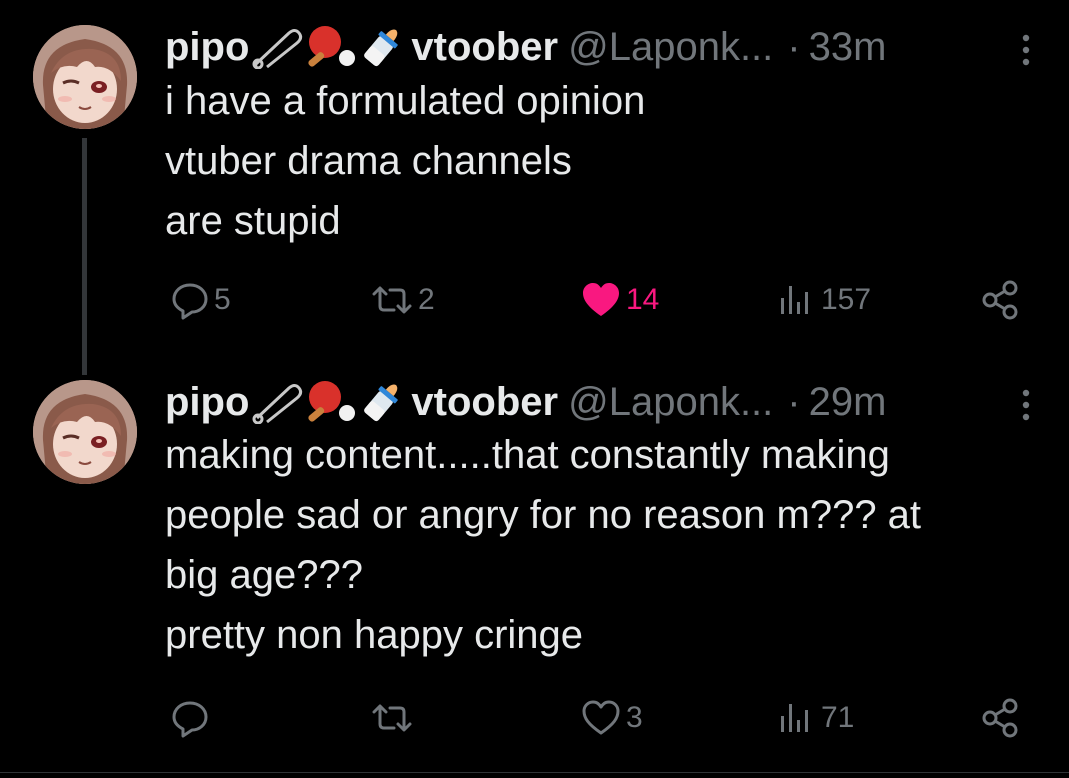  I want to click on repost-button, so click(394, 718).